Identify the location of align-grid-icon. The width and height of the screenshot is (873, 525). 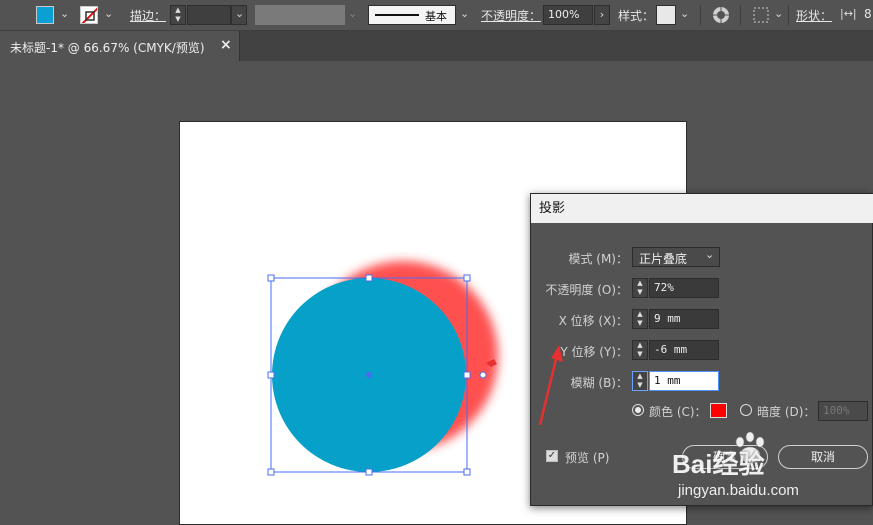
(761, 15).